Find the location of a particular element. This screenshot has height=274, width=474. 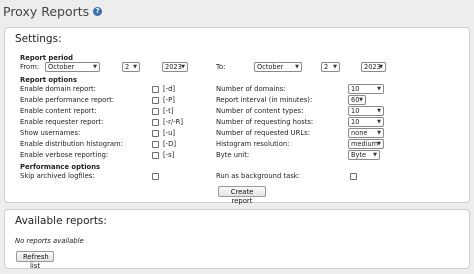

distribution-histogram-checkbox is located at coordinates (155, 144).